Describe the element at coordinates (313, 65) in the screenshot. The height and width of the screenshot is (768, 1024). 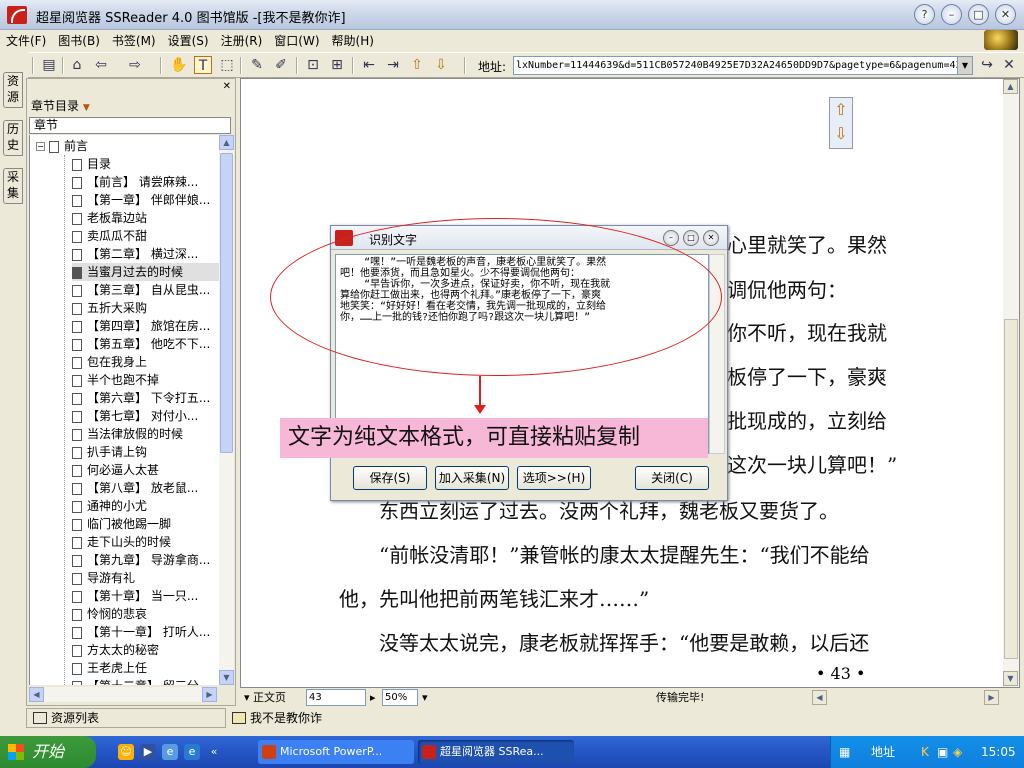
I see `fit-page-icon: ⊡` at that location.